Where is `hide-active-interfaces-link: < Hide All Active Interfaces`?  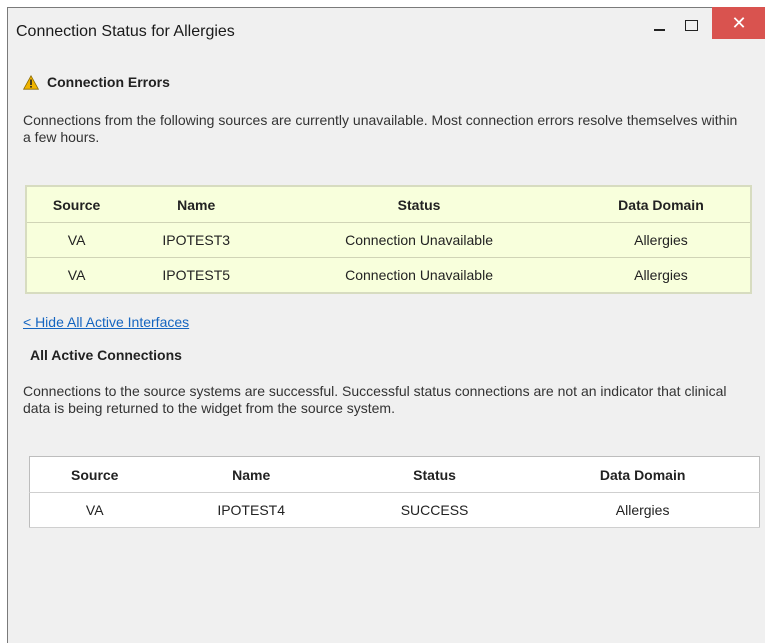 hide-active-interfaces-link: < Hide All Active Interfaces is located at coordinates (106, 322).